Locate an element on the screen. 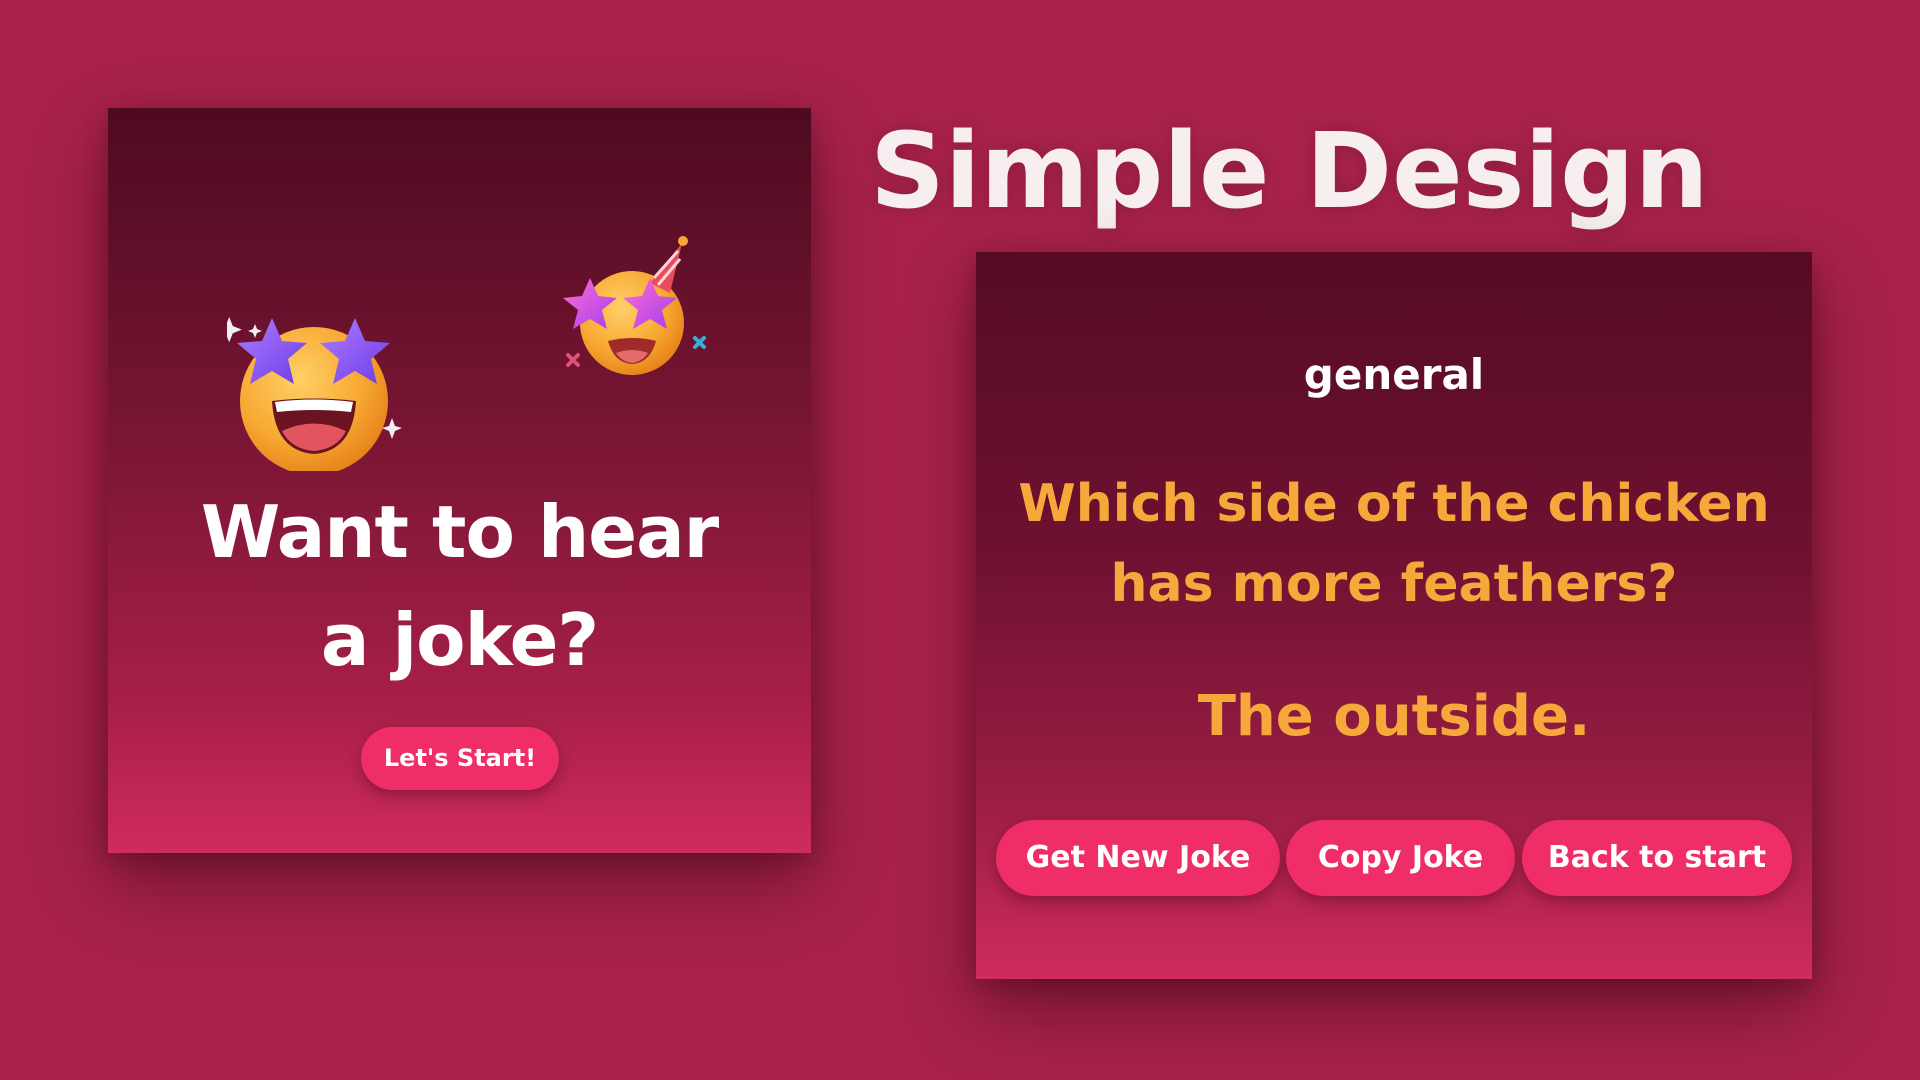  joke-category: general is located at coordinates (1394, 374).